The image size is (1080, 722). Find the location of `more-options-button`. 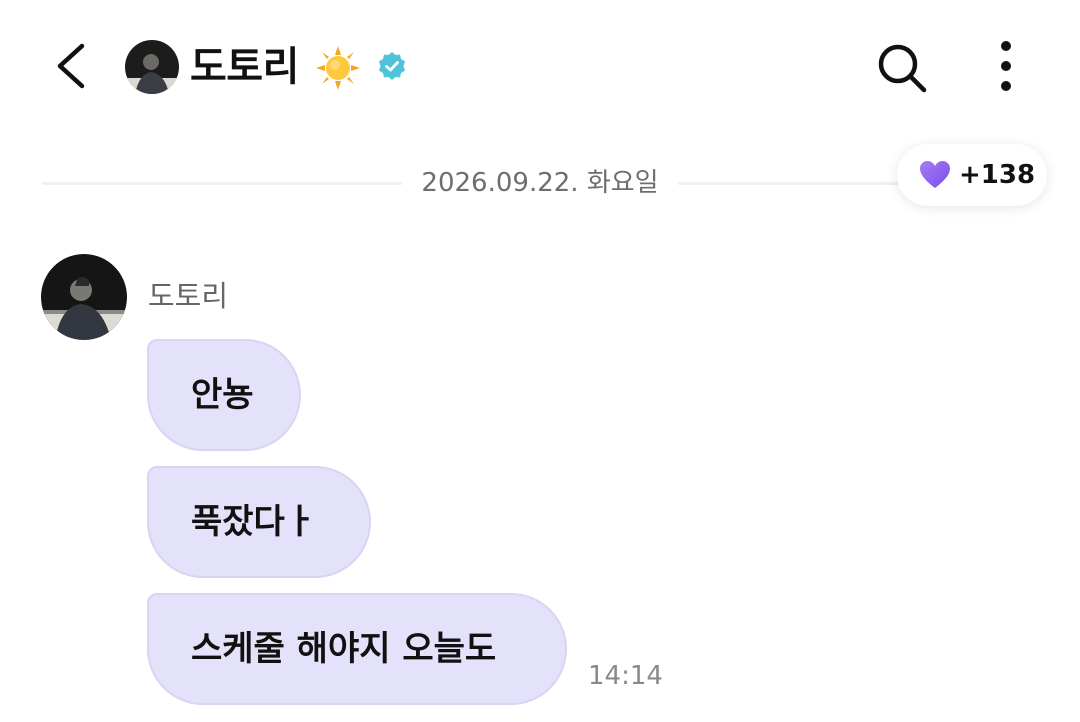

more-options-button is located at coordinates (1006, 68).